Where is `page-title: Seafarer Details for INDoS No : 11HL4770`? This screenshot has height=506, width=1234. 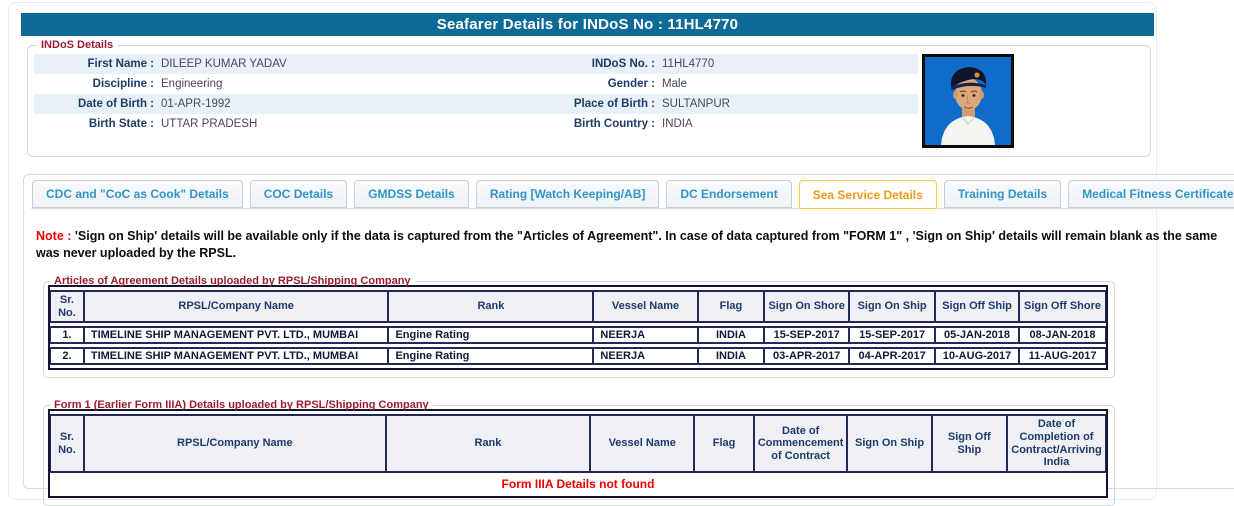 page-title: Seafarer Details for INDoS No : 11HL4770 is located at coordinates (587, 24).